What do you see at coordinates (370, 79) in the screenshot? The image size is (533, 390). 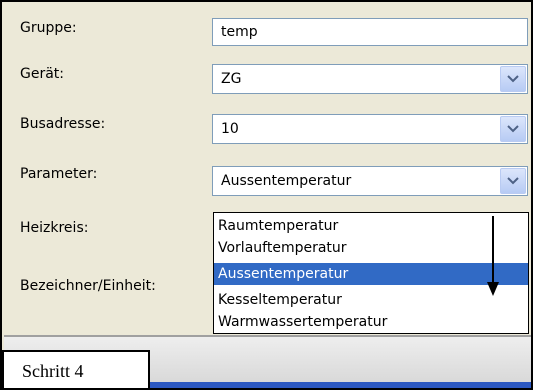 I see `geraet-select: ZG` at bounding box center [370, 79].